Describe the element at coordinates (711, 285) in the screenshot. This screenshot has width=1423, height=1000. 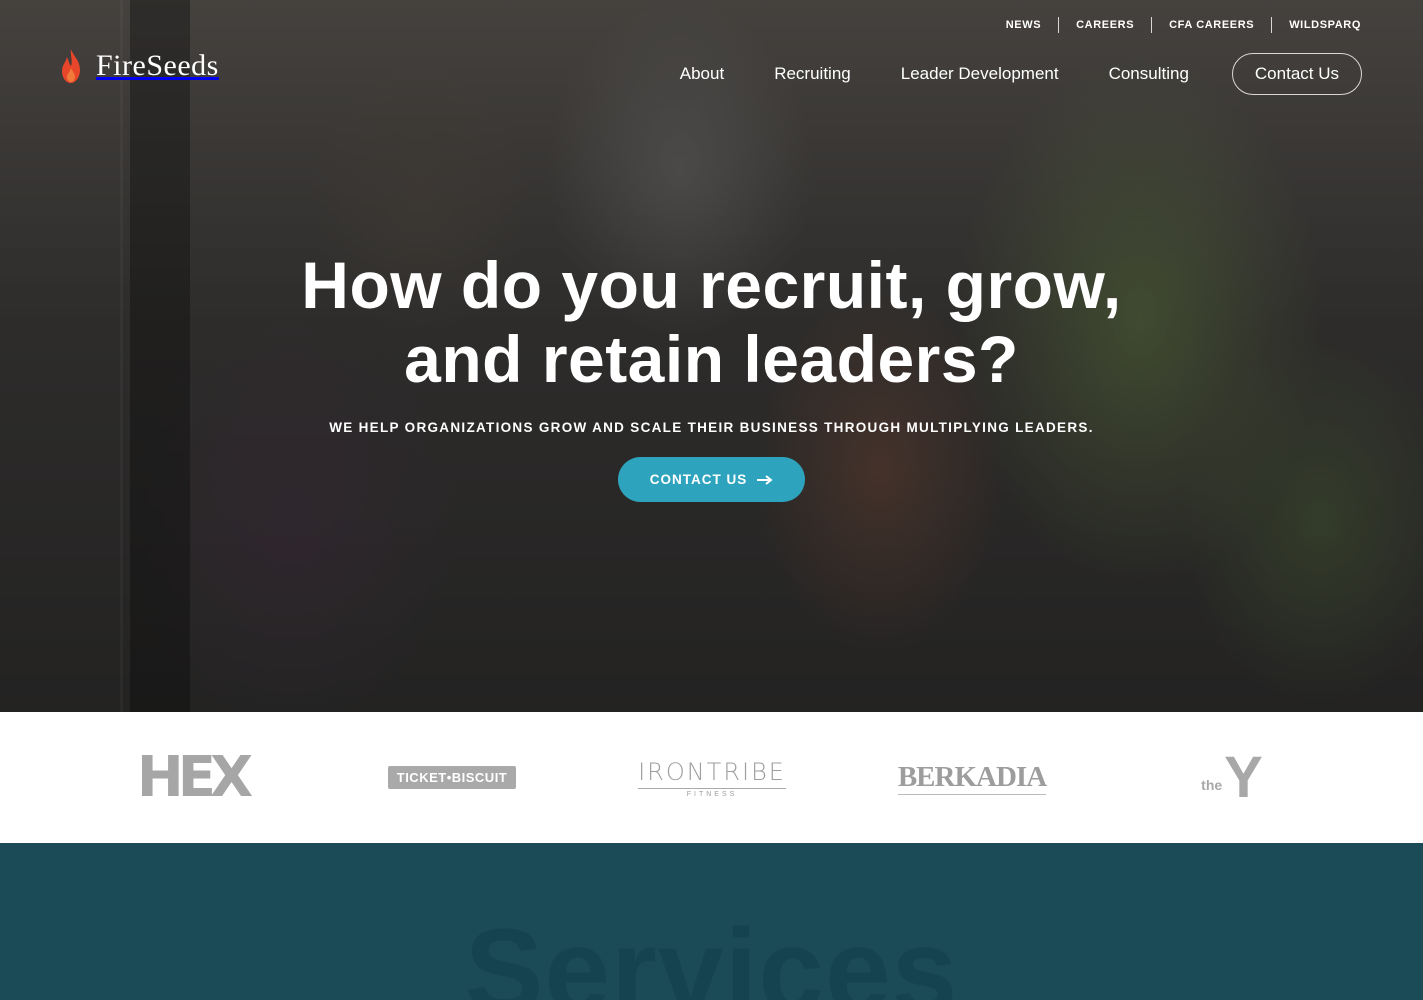
I see `hero-headline-line1: How do you recruit, grow,` at that location.